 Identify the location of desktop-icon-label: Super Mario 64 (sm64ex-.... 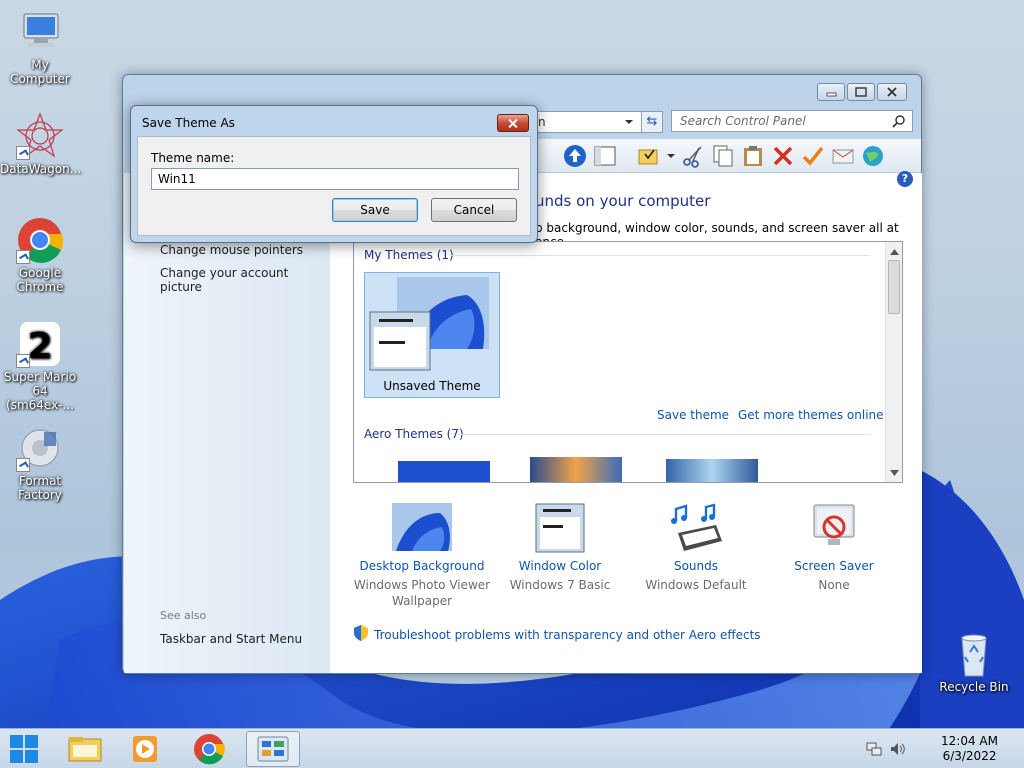
(40, 391).